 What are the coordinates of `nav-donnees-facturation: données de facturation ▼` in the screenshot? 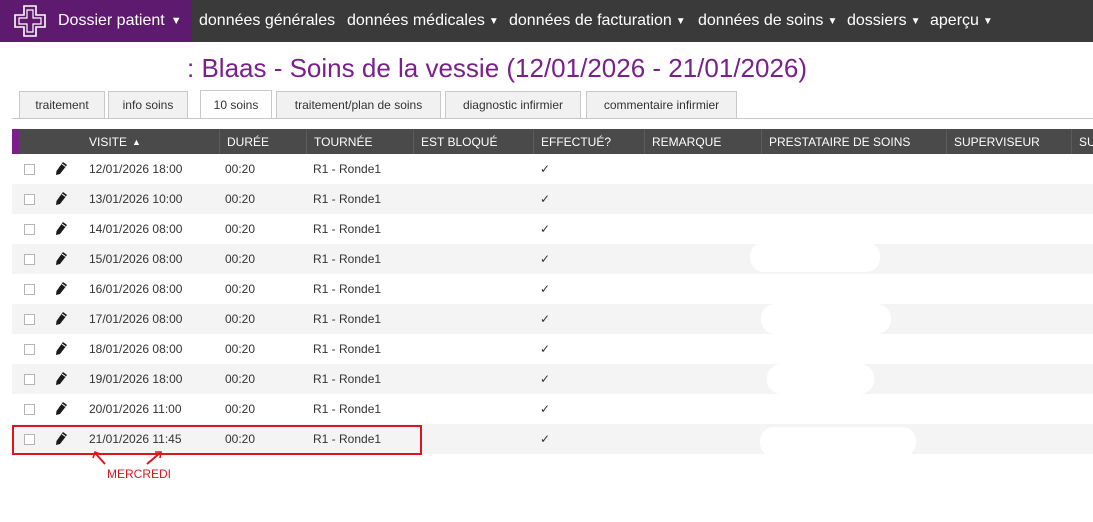 It's located at (597, 21).